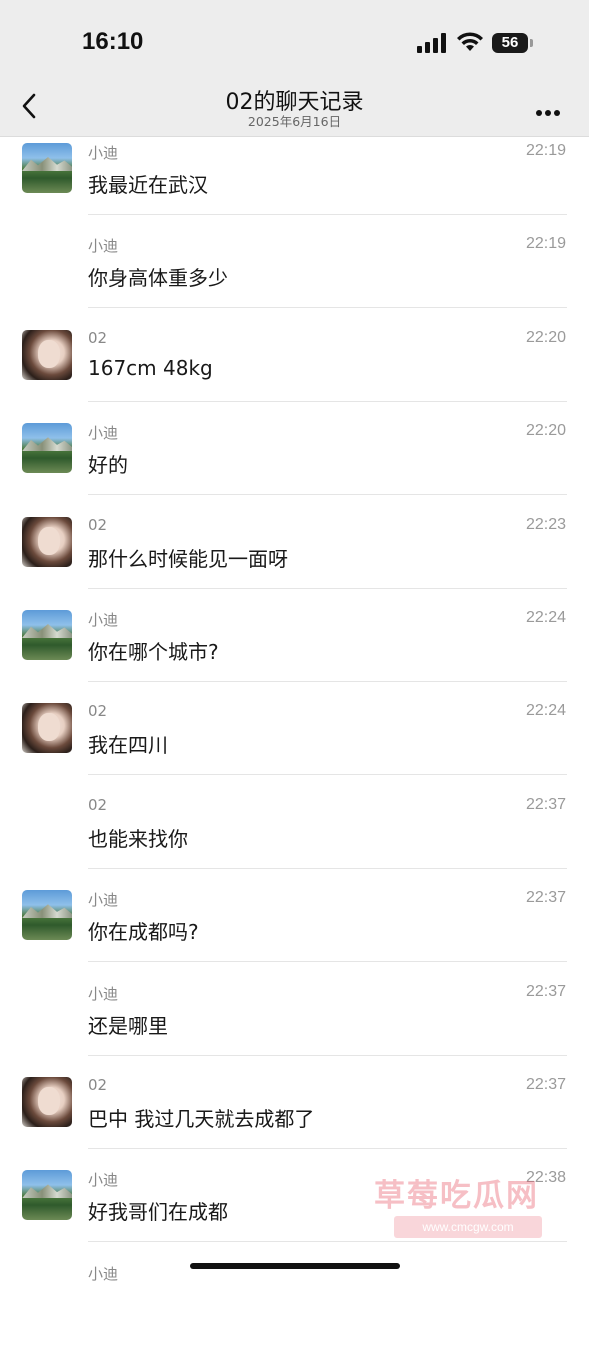 Image resolution: width=589 pixels, height=1350 pixels. I want to click on page-subtitle: 2025年6月16日, so click(294, 121).